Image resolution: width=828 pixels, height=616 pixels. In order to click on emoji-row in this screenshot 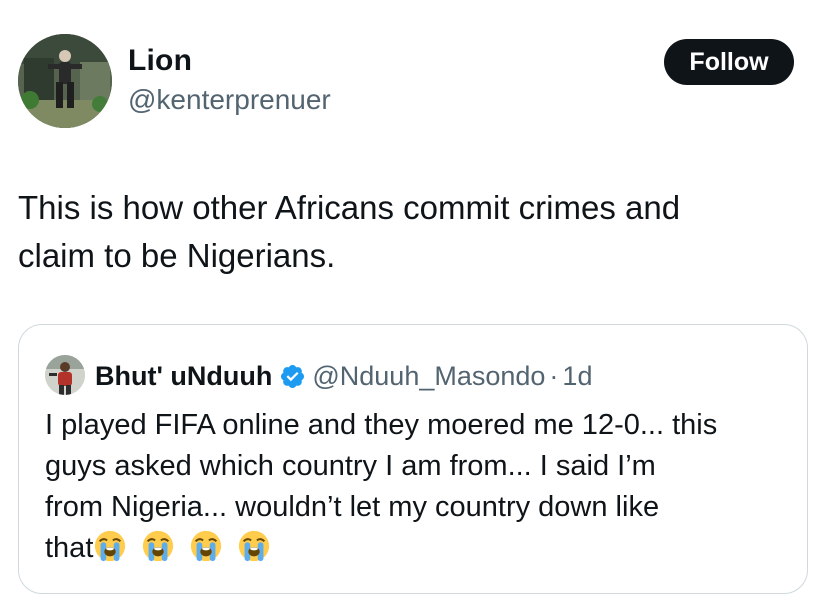, I will do `click(189, 546)`.